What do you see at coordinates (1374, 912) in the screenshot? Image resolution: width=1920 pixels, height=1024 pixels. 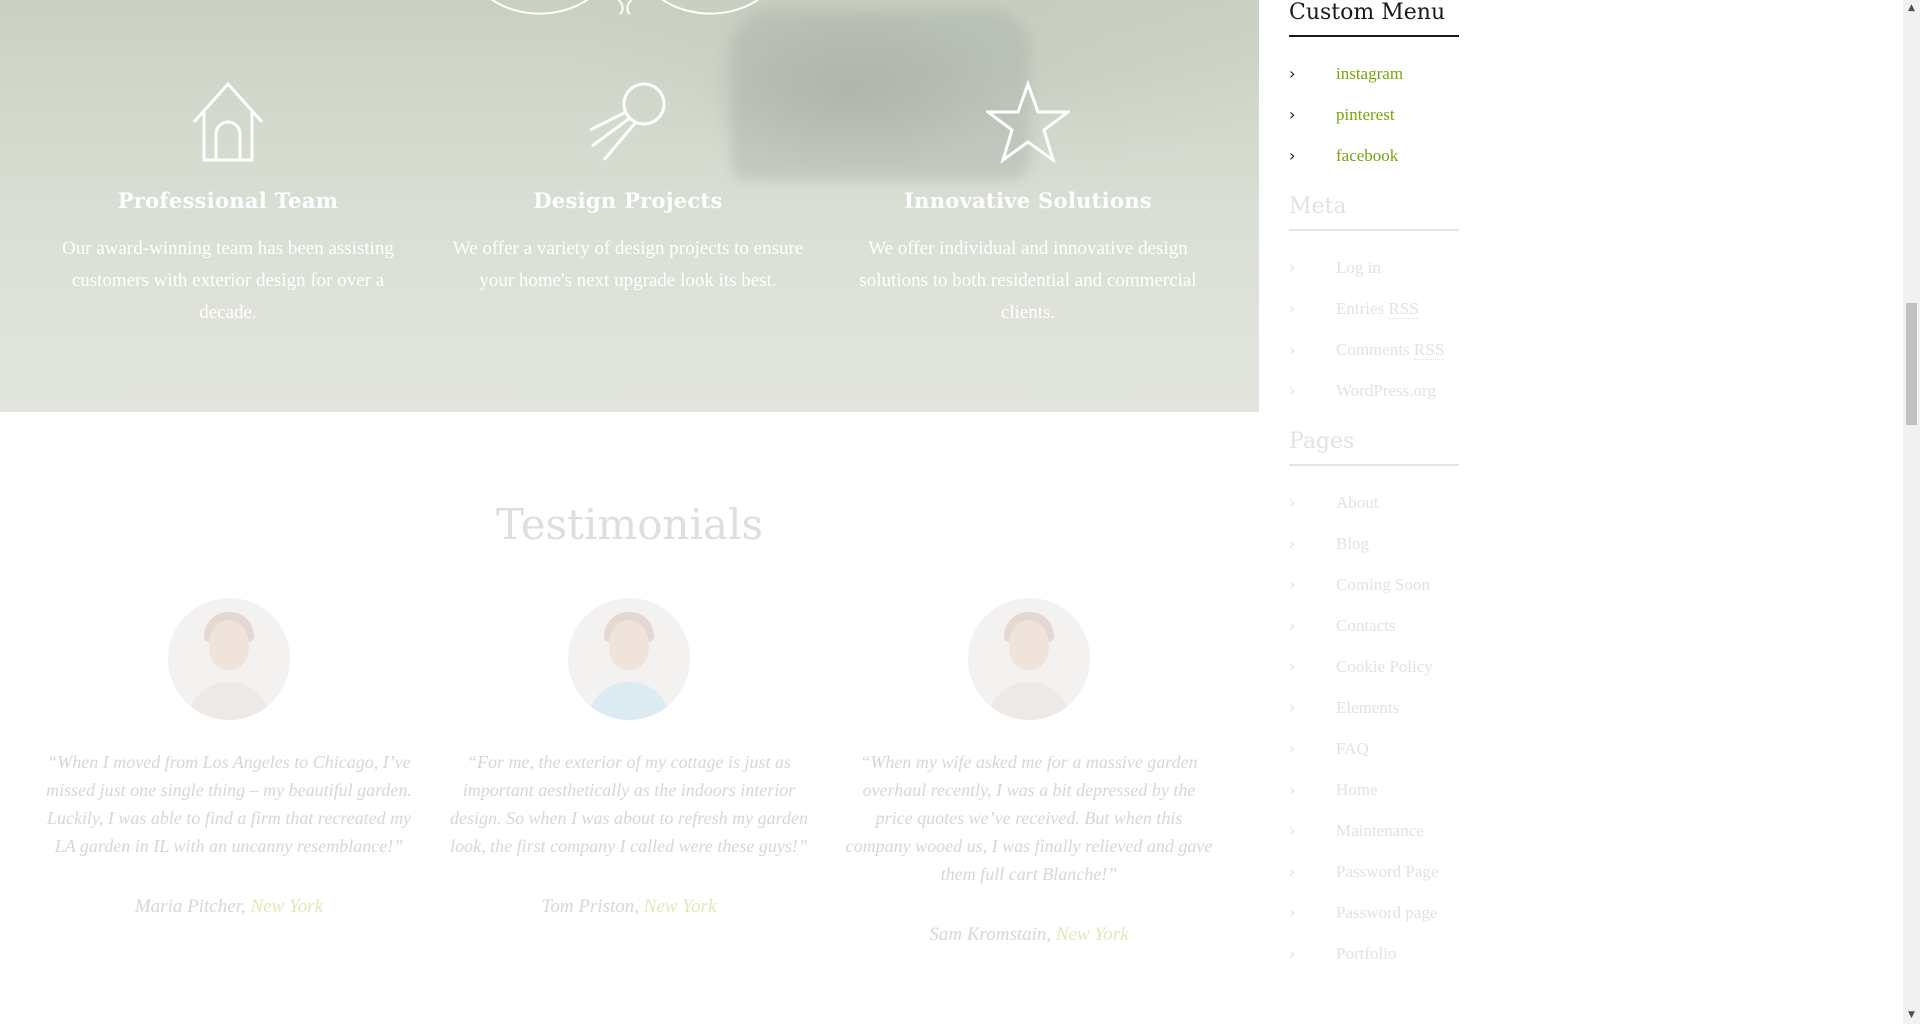 I see `page-item: › Password page` at bounding box center [1374, 912].